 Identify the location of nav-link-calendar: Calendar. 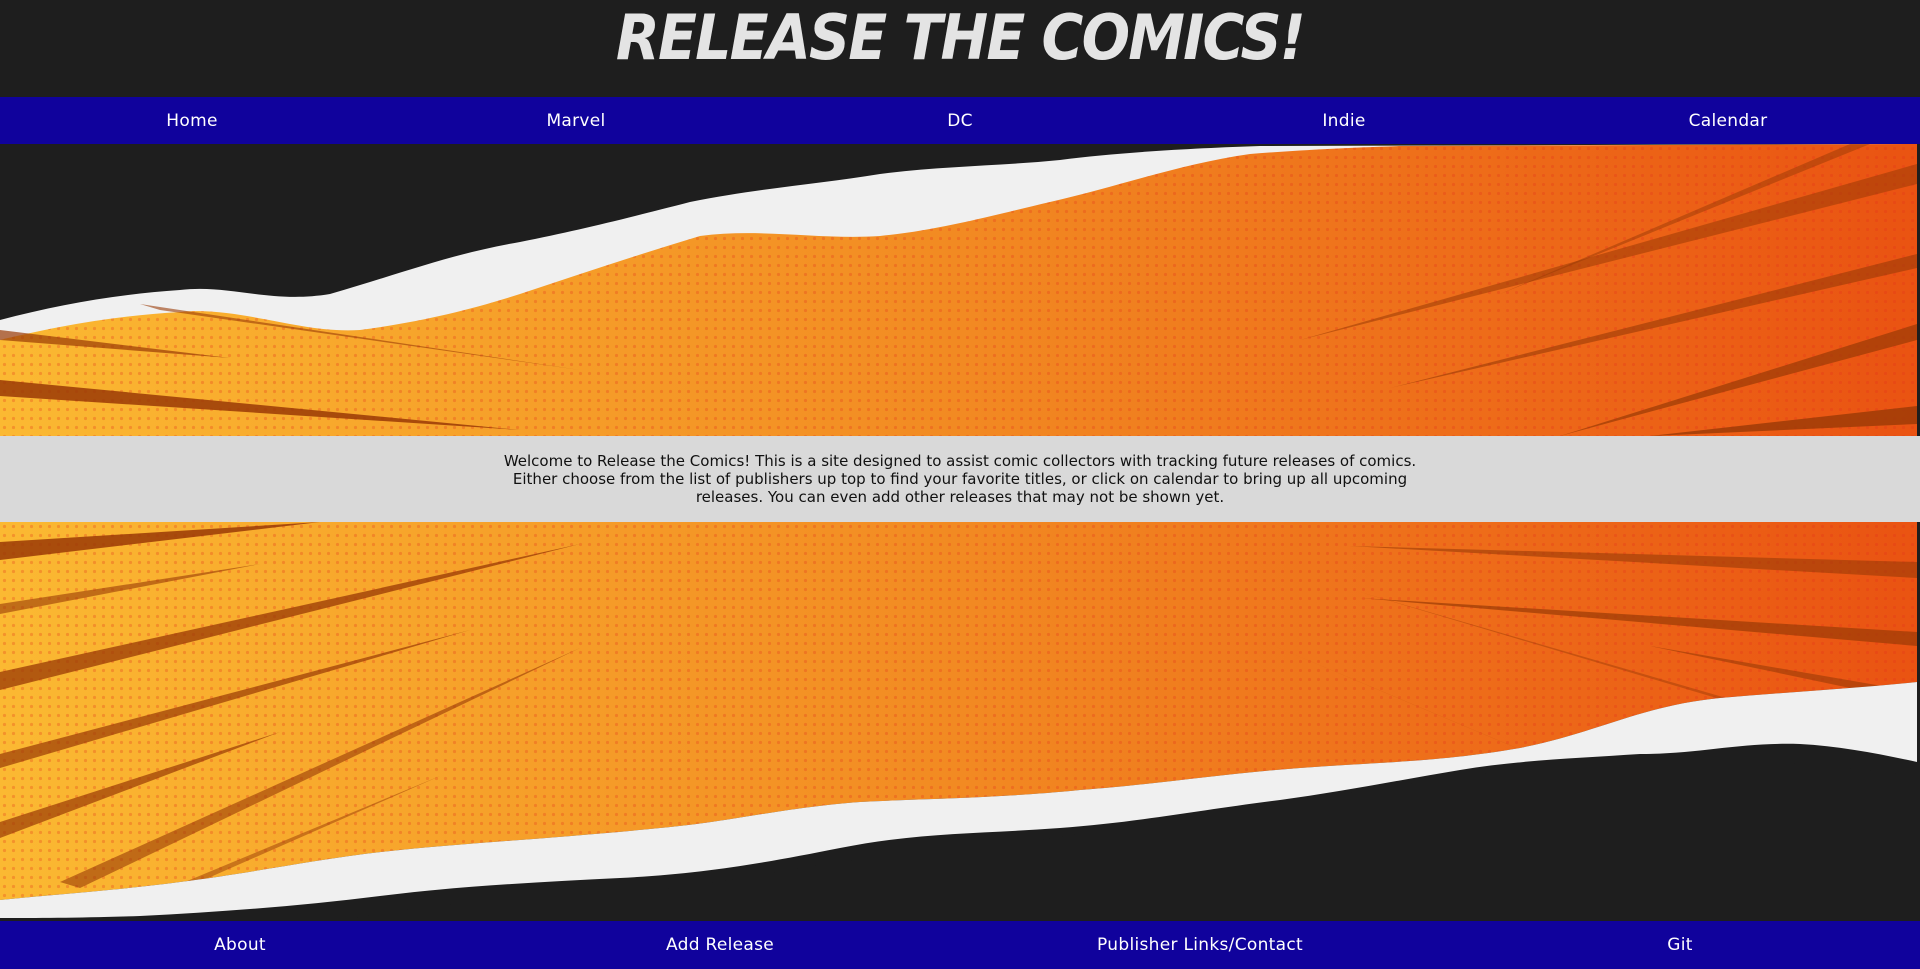
(1728, 121).